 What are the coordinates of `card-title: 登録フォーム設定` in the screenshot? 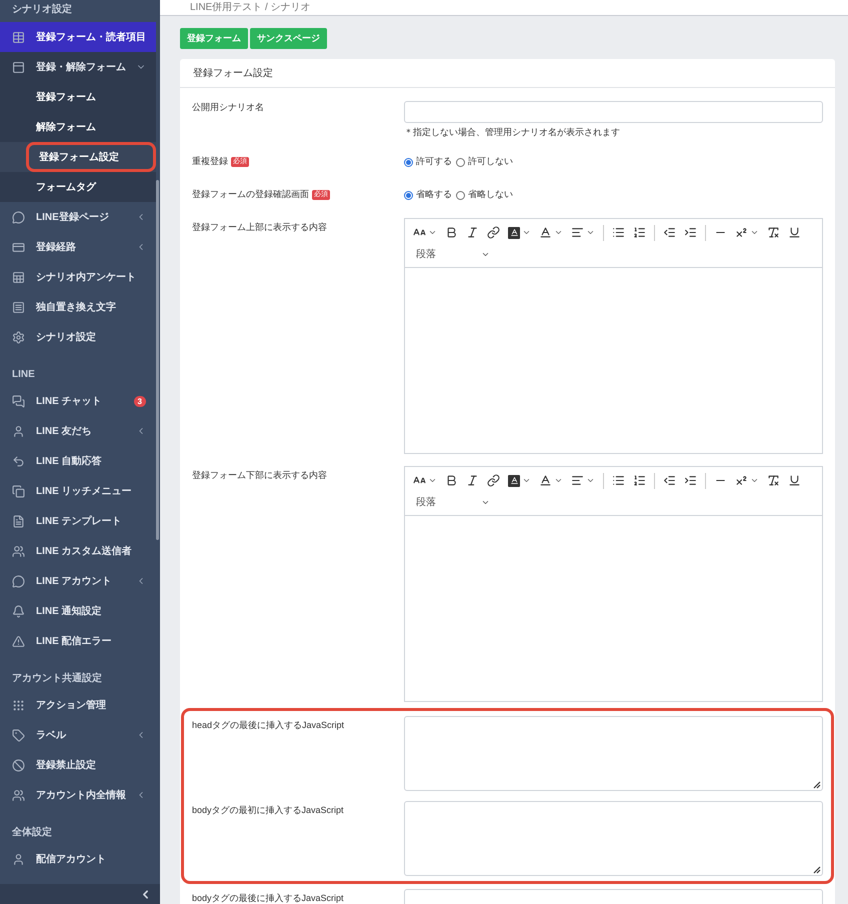 It's located at (507, 73).